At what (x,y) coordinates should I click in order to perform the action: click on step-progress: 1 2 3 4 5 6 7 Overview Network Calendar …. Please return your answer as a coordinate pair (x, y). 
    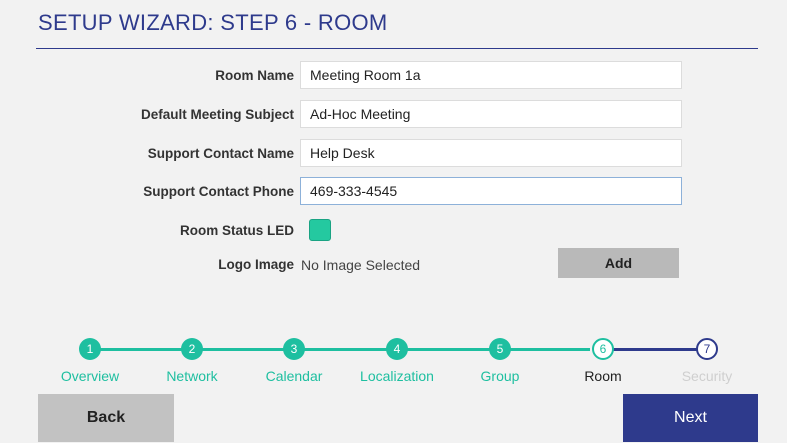
    Looking at the image, I should click on (393, 360).